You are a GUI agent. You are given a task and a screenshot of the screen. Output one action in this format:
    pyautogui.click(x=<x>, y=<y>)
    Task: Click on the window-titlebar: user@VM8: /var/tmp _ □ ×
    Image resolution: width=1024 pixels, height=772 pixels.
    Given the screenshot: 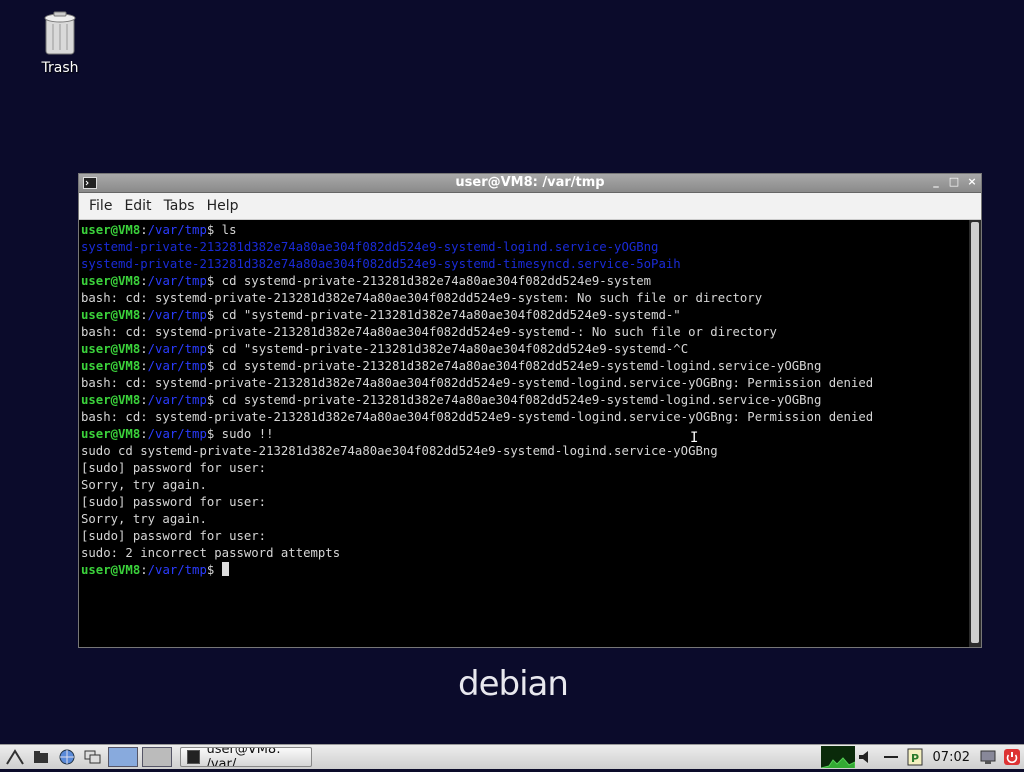 What is the action you would take?
    pyautogui.click(x=530, y=183)
    